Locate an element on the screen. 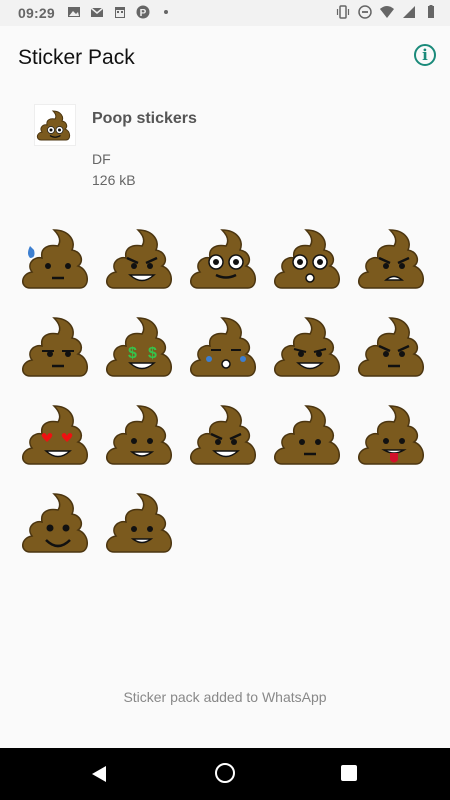 The width and height of the screenshot is (450, 800). pack-name: Poop stickers is located at coordinates (144, 118).